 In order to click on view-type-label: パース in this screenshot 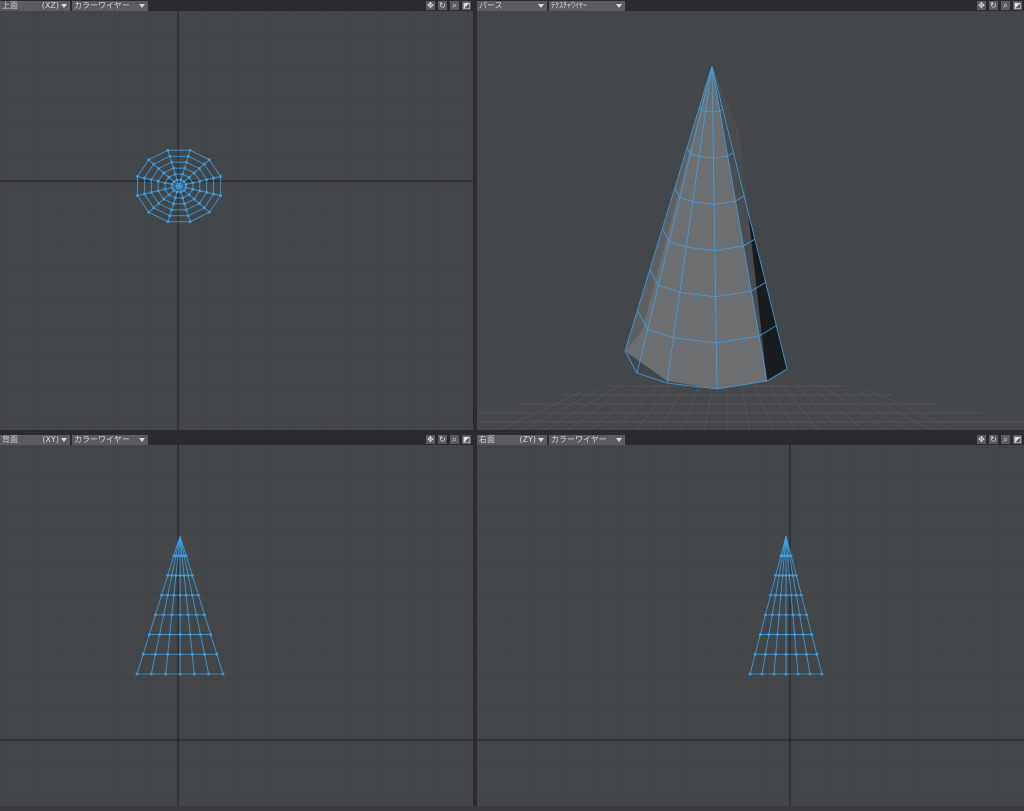, I will do `click(491, 5)`.